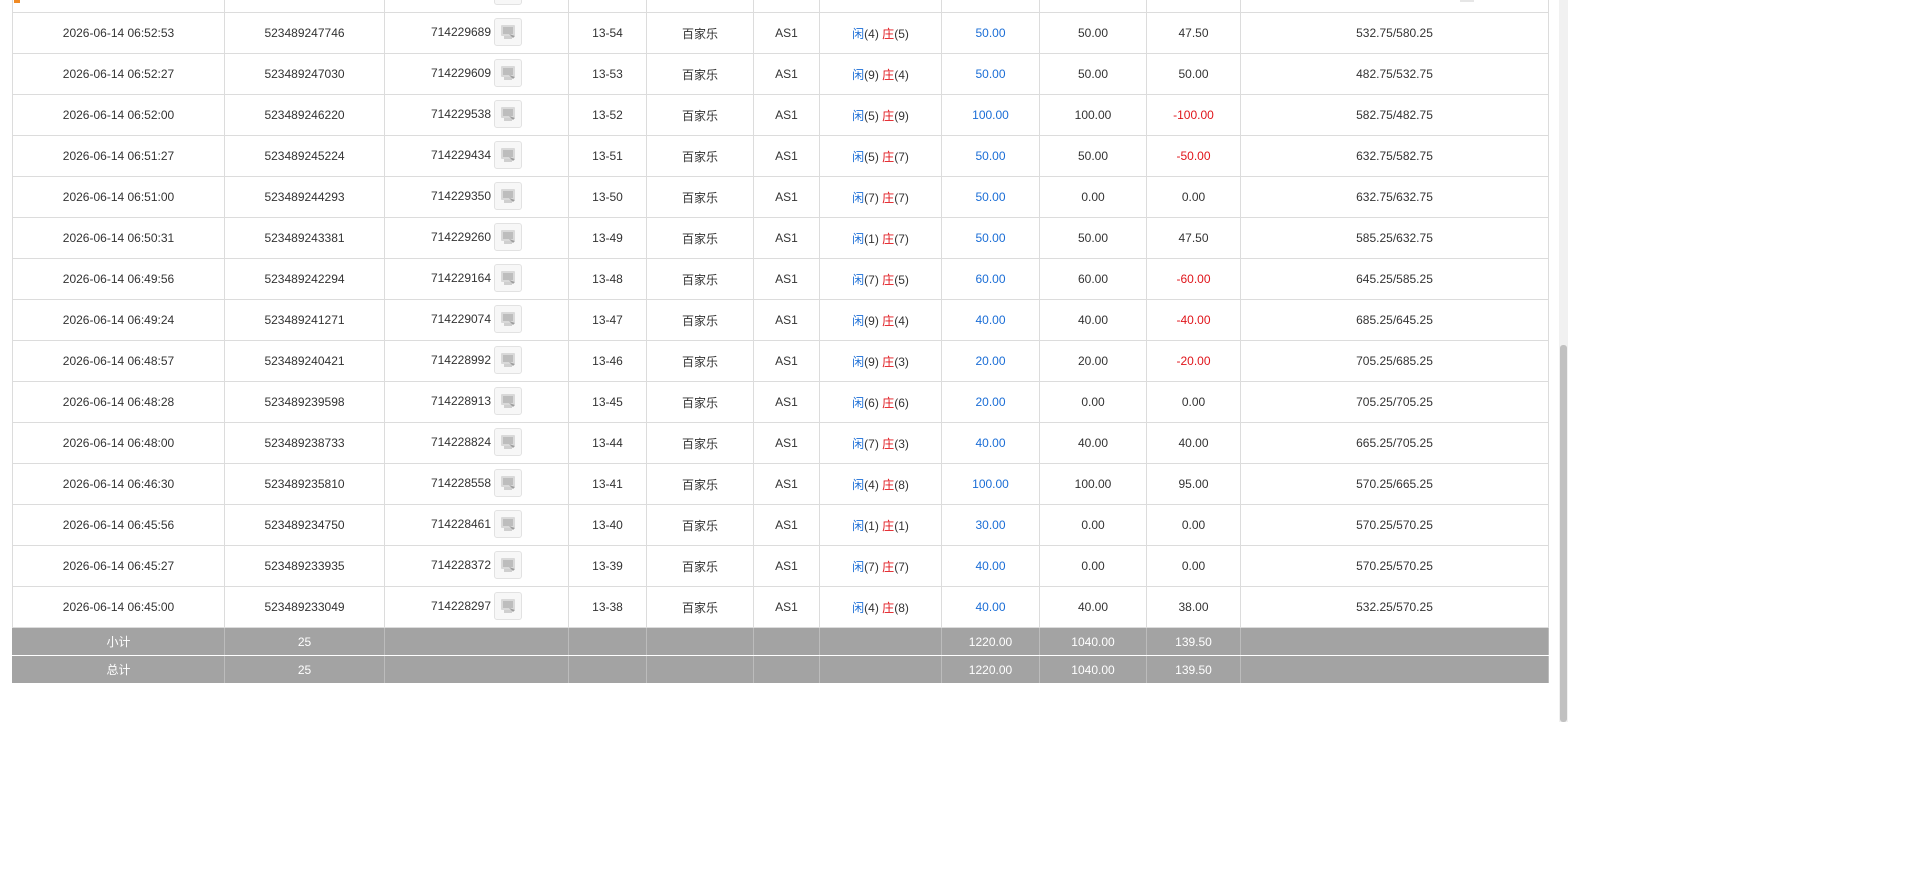  I want to click on valid-bet-cell: 40.00, so click(1093, 320).